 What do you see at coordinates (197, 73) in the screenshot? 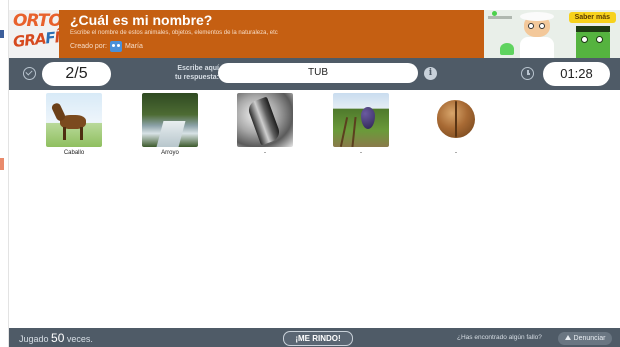
I see `answer-prompt: Escribe aquí tu respuesta:` at bounding box center [197, 73].